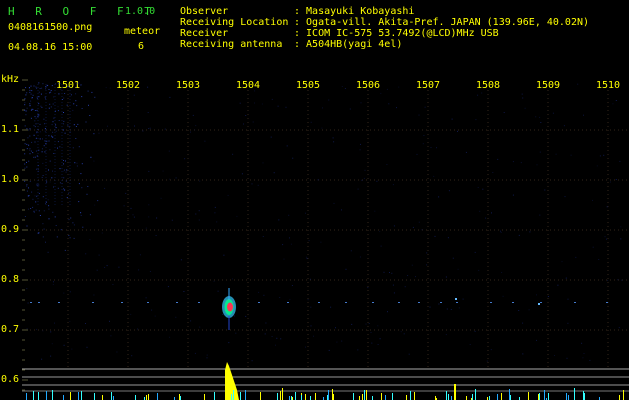 This screenshot has height=400, width=629. Describe the element at coordinates (319, 301) in the screenshot. I see `echo-dots` at that location.